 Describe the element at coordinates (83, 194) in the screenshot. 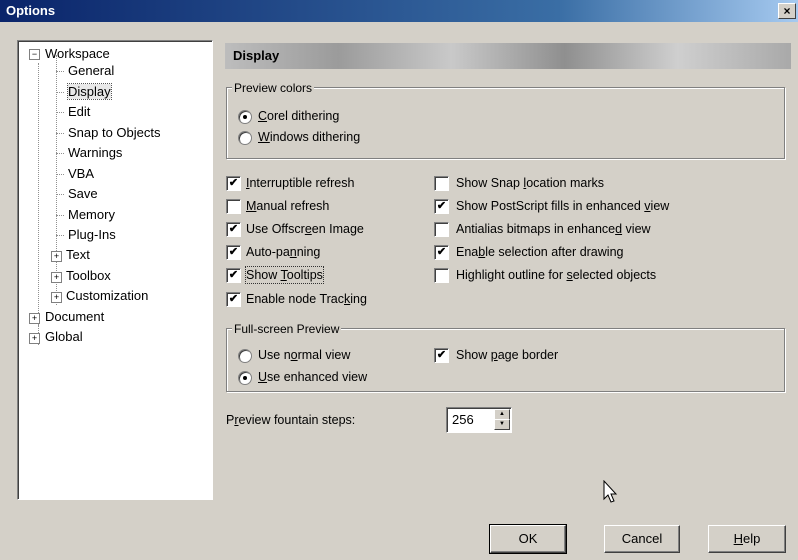

I see `tree-item-save: Save` at that location.